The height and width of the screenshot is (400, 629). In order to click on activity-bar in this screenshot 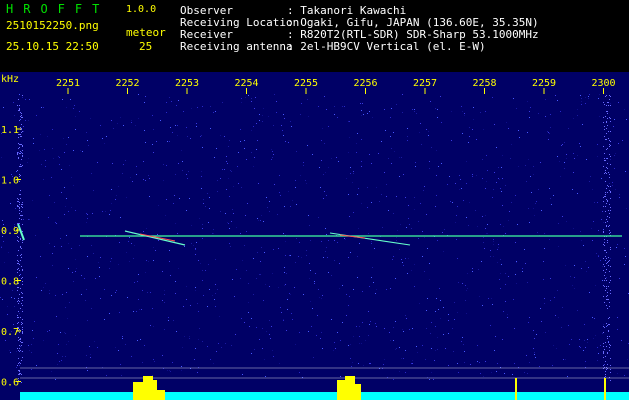, I will do `click(356, 392)`.